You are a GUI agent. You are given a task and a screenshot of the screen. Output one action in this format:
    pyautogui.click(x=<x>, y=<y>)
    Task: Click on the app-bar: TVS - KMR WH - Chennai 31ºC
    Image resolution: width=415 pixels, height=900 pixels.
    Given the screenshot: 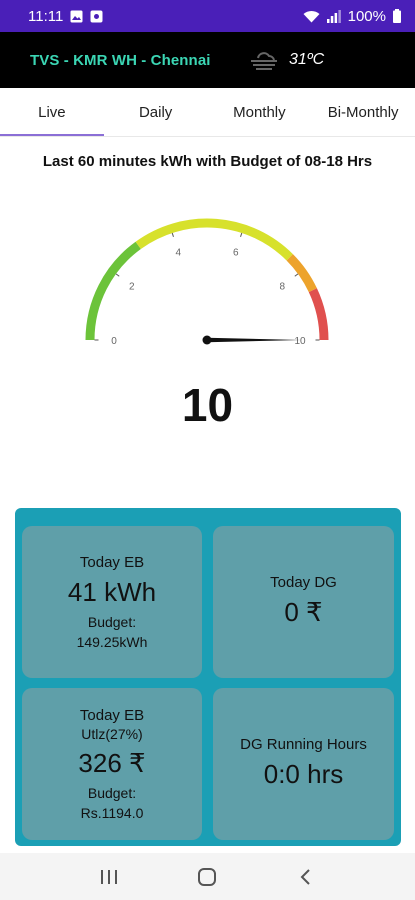 What is the action you would take?
    pyautogui.click(x=207, y=60)
    